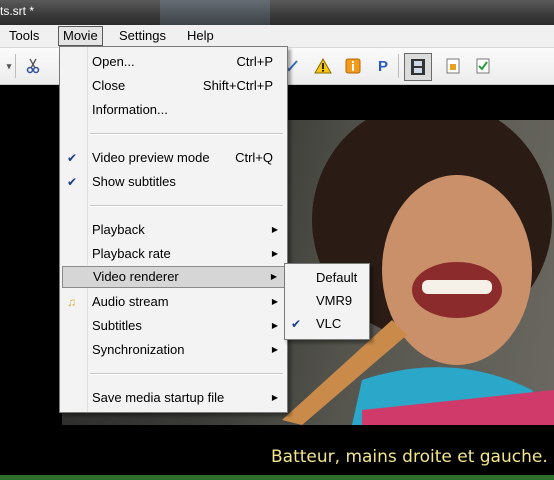  Describe the element at coordinates (24, 36) in the screenshot. I see `menu-tools: Tools` at that location.